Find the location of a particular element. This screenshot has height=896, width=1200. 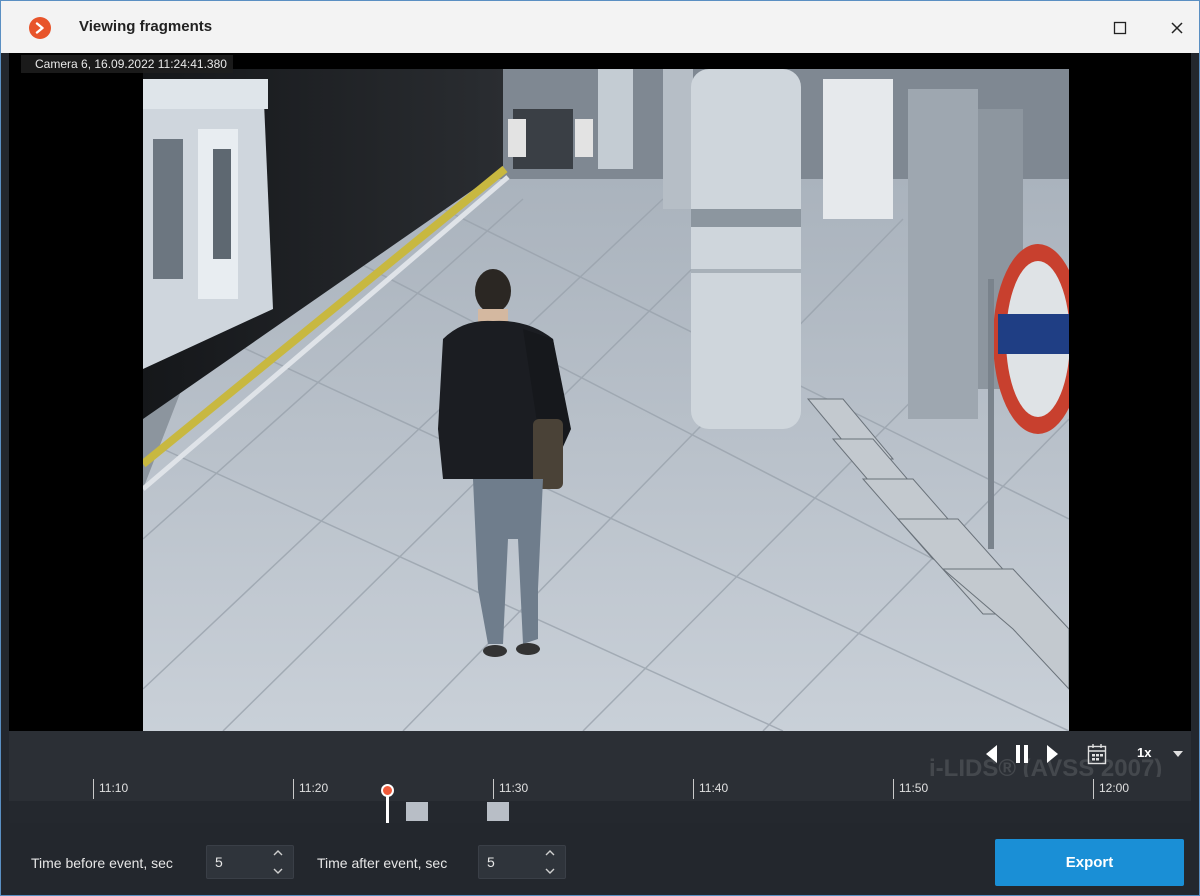

time-before-arrows is located at coordinates (278, 862).